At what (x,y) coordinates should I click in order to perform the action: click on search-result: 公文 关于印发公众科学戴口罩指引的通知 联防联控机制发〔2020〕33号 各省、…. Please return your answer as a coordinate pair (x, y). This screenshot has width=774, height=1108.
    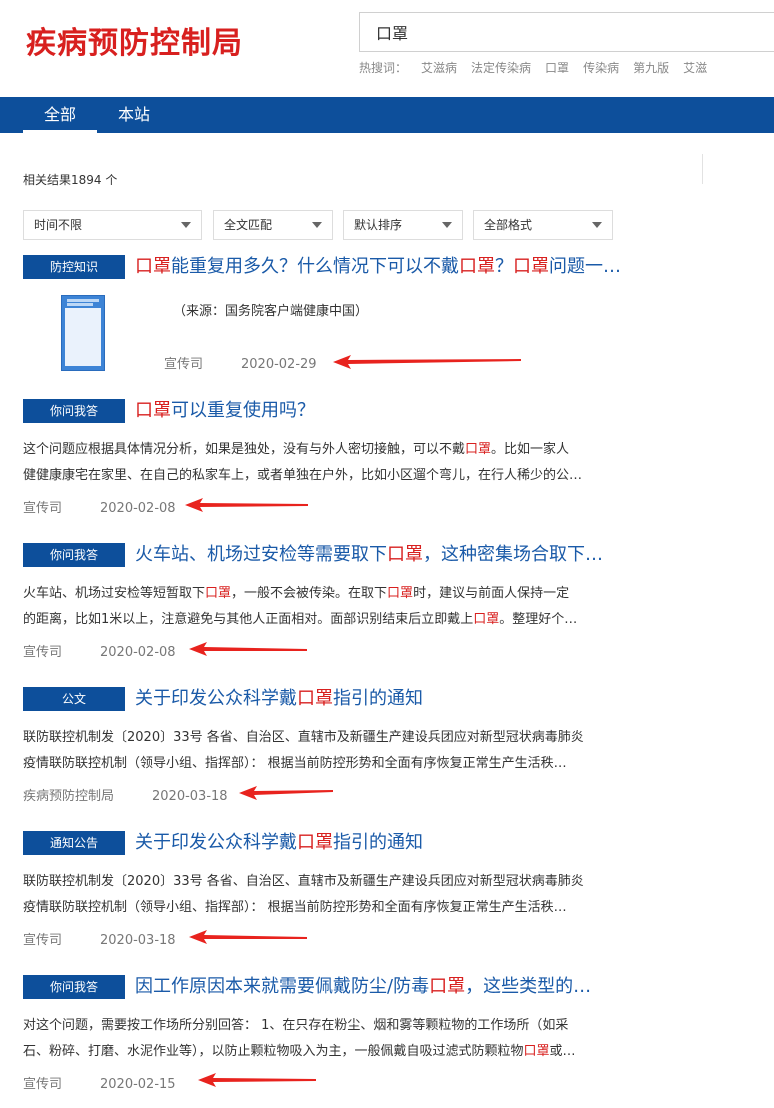
    Looking at the image, I should click on (323, 747).